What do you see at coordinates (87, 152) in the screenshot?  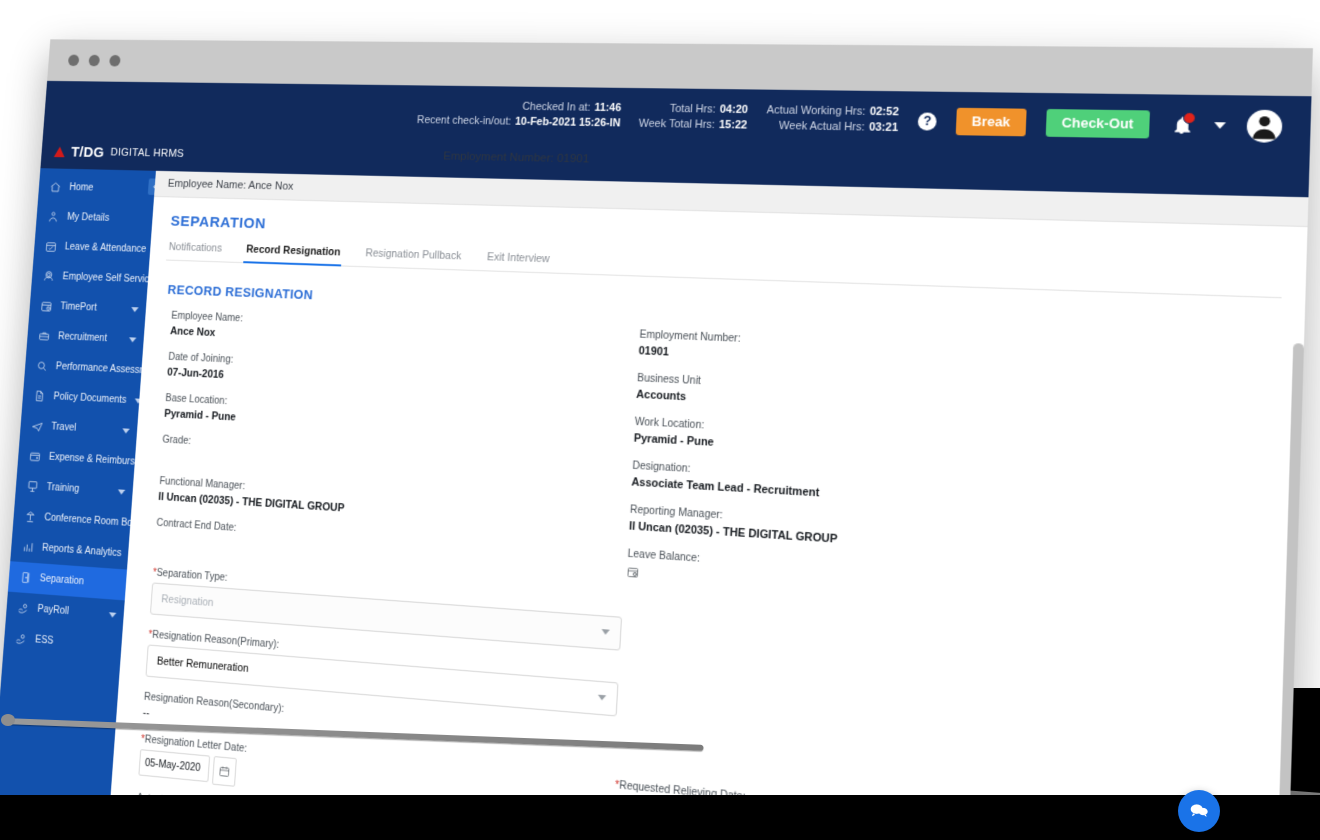 I see `brand-mark: T/DG` at bounding box center [87, 152].